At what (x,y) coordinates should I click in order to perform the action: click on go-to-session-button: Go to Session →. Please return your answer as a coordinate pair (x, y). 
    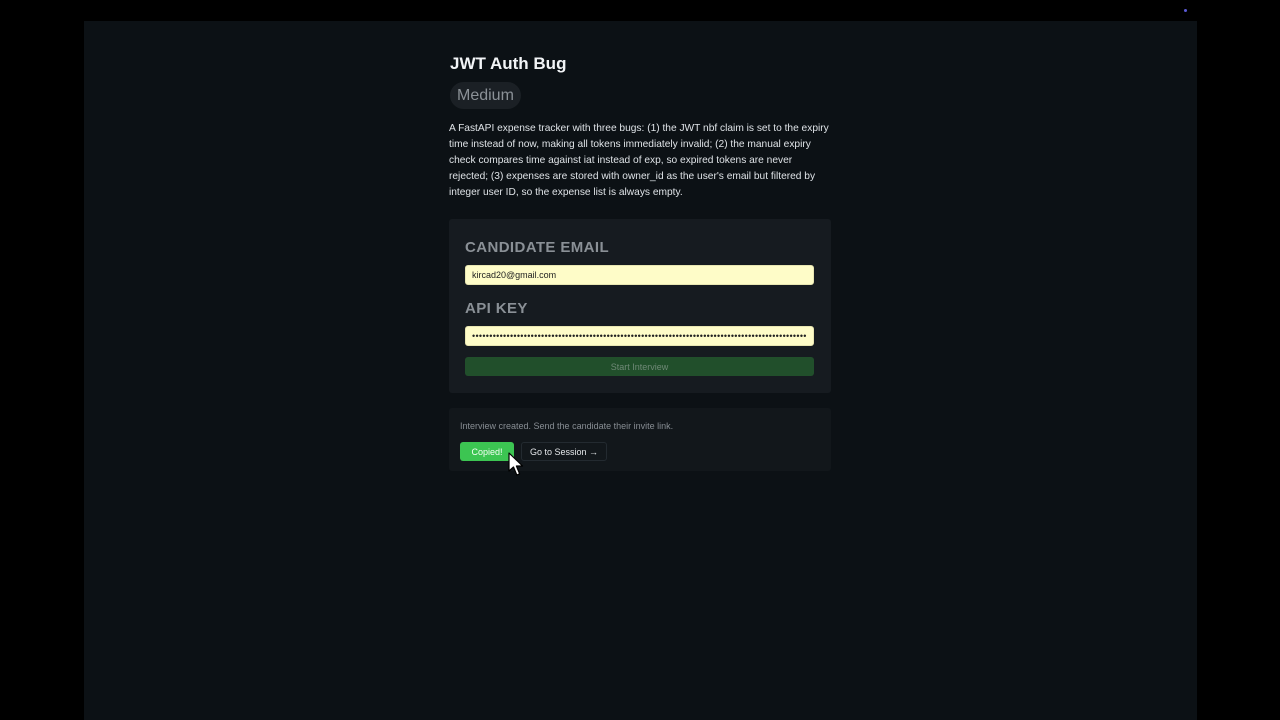
    Looking at the image, I should click on (564, 451).